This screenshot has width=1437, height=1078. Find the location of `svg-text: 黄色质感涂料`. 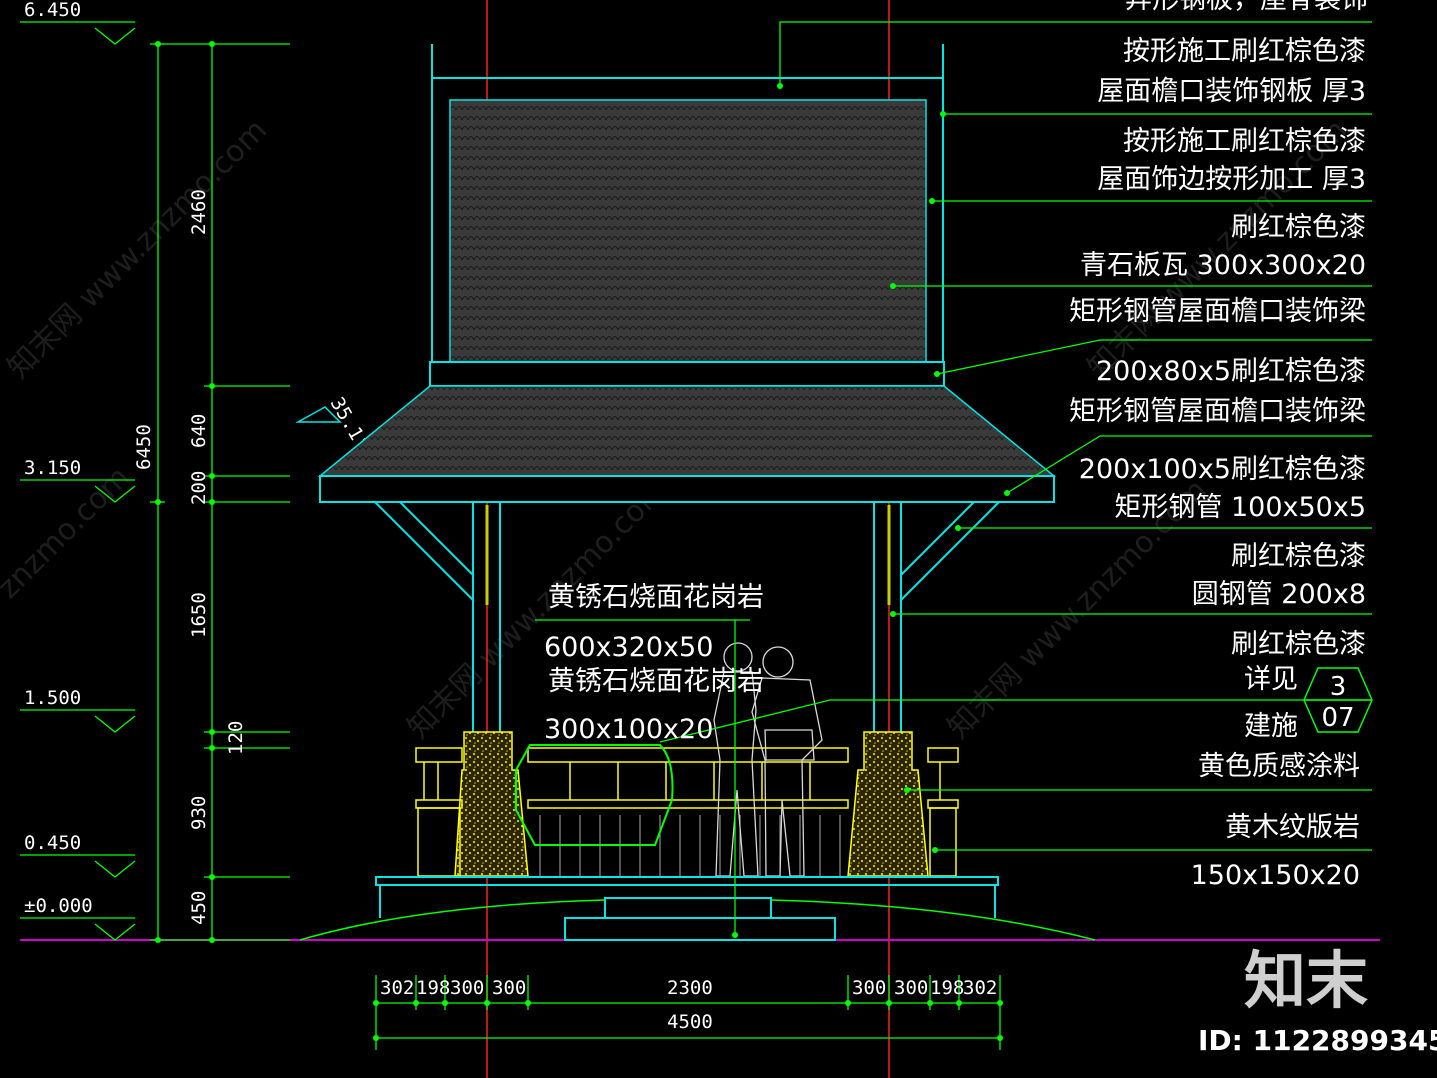

svg-text: 黄色质感涂料 is located at coordinates (1279, 766).